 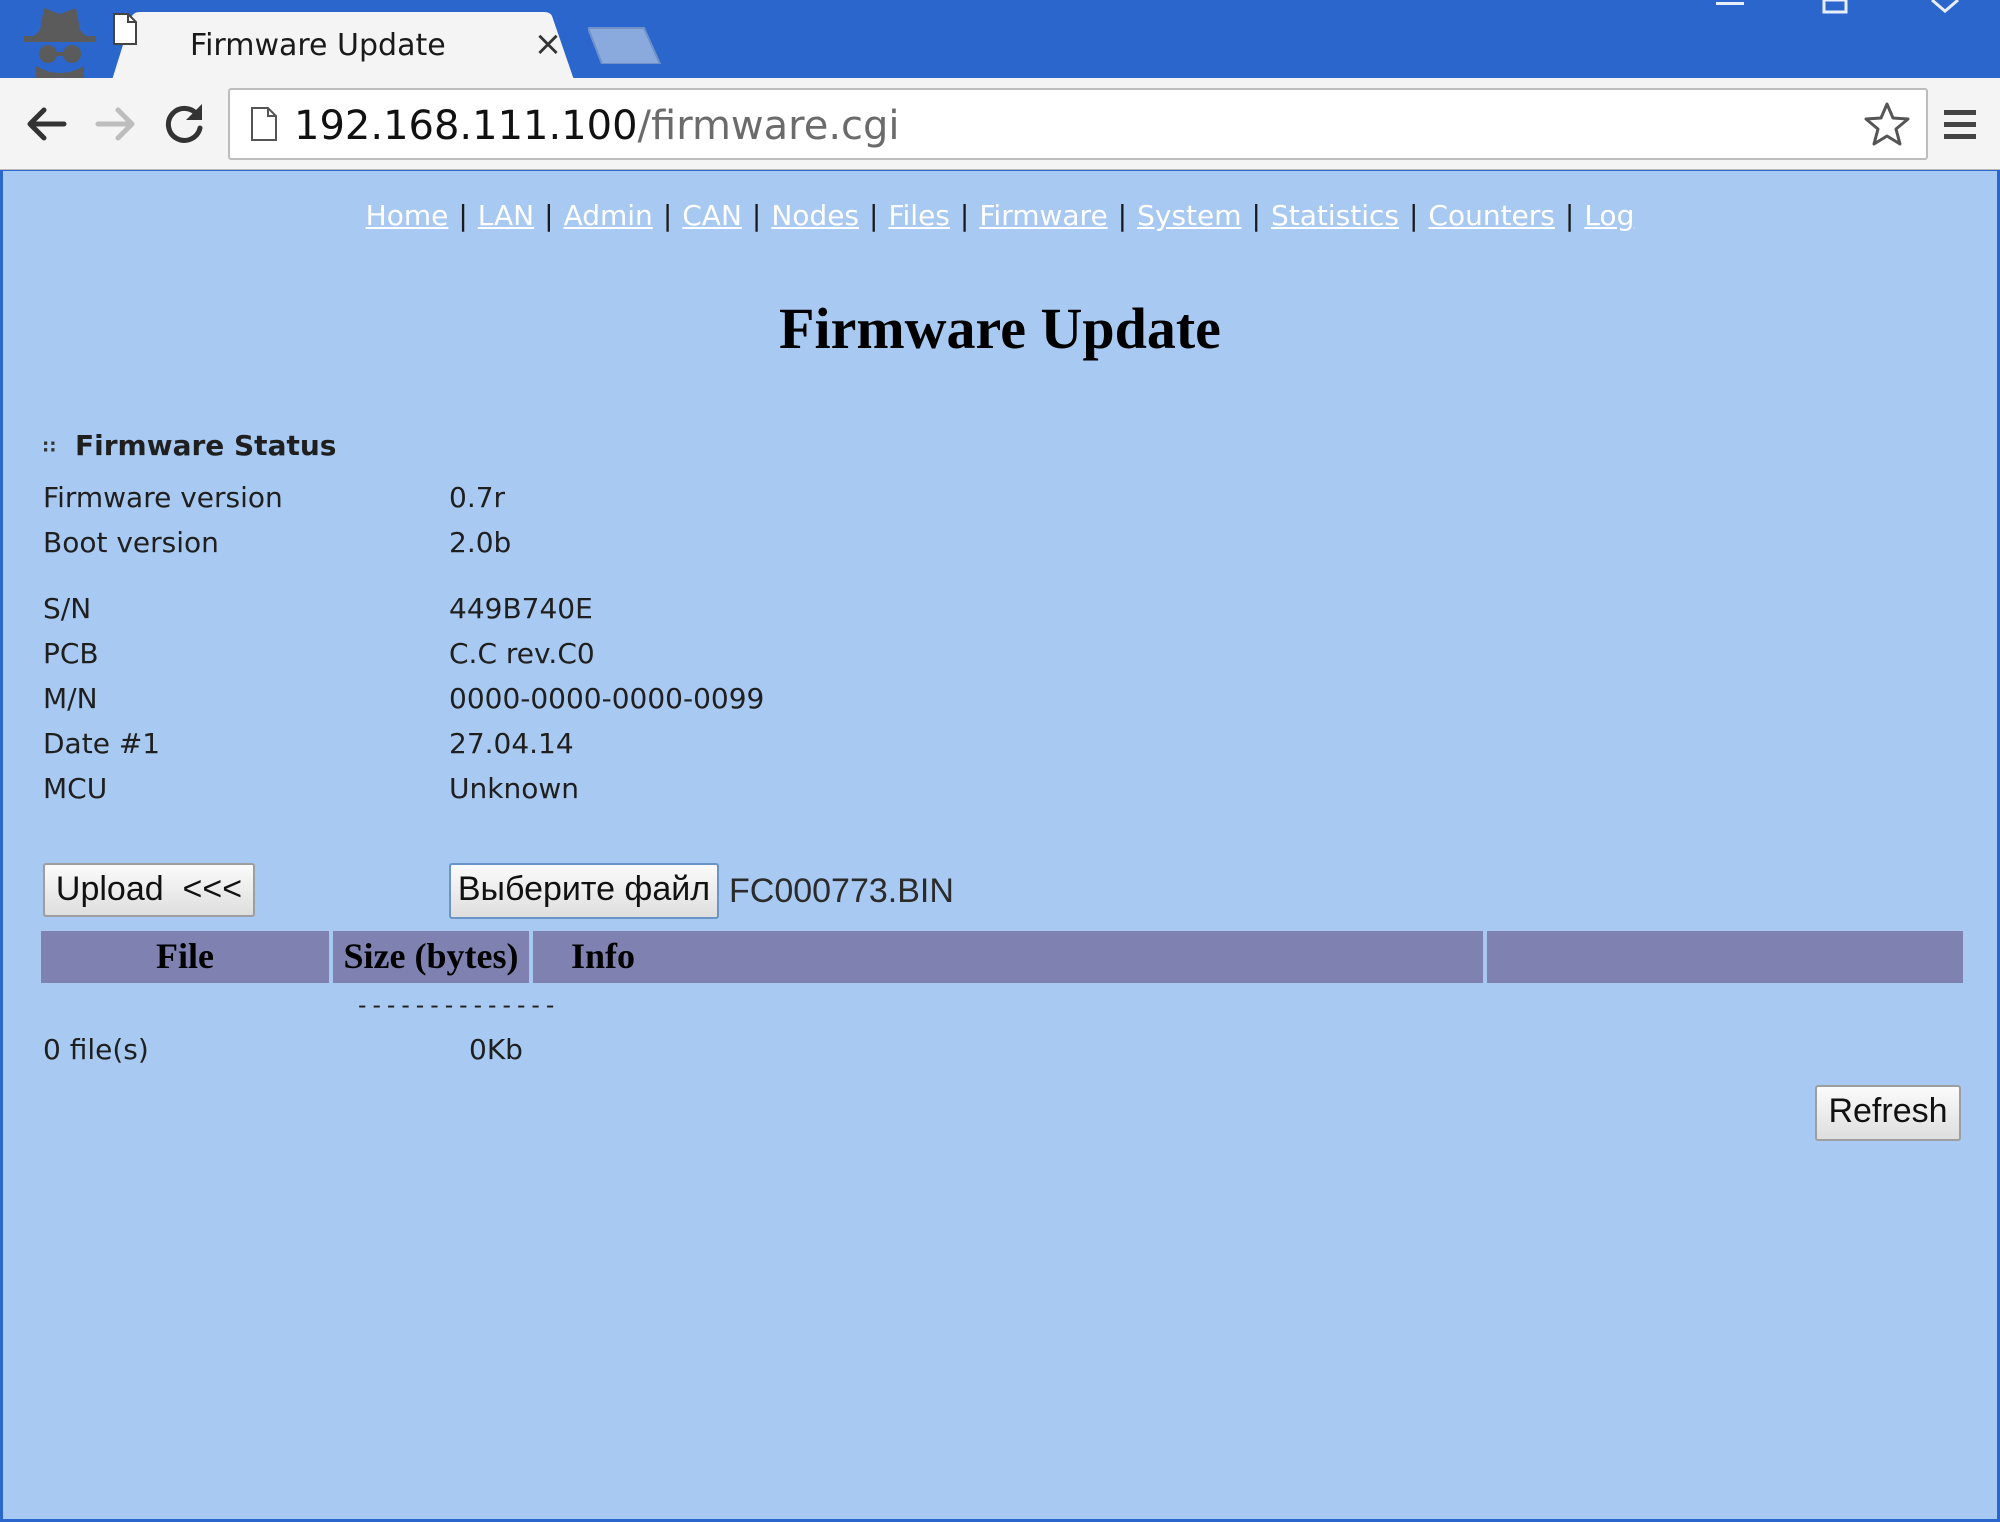 What do you see at coordinates (768, 126) in the screenshot?
I see `url-path: /firmware.cgi` at bounding box center [768, 126].